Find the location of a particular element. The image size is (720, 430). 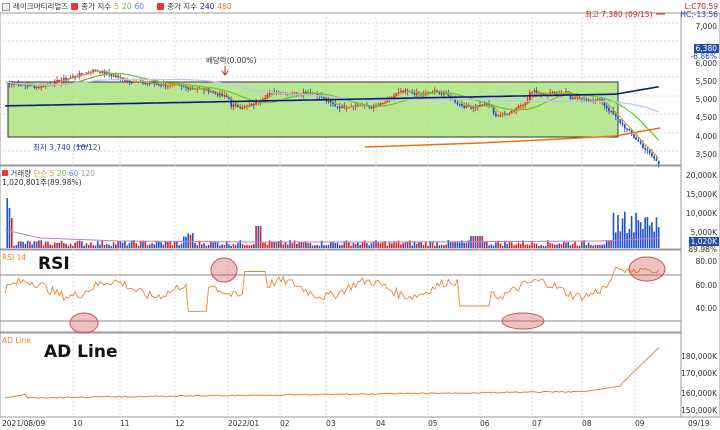

price-tick: 4,000 is located at coordinates (706, 136).